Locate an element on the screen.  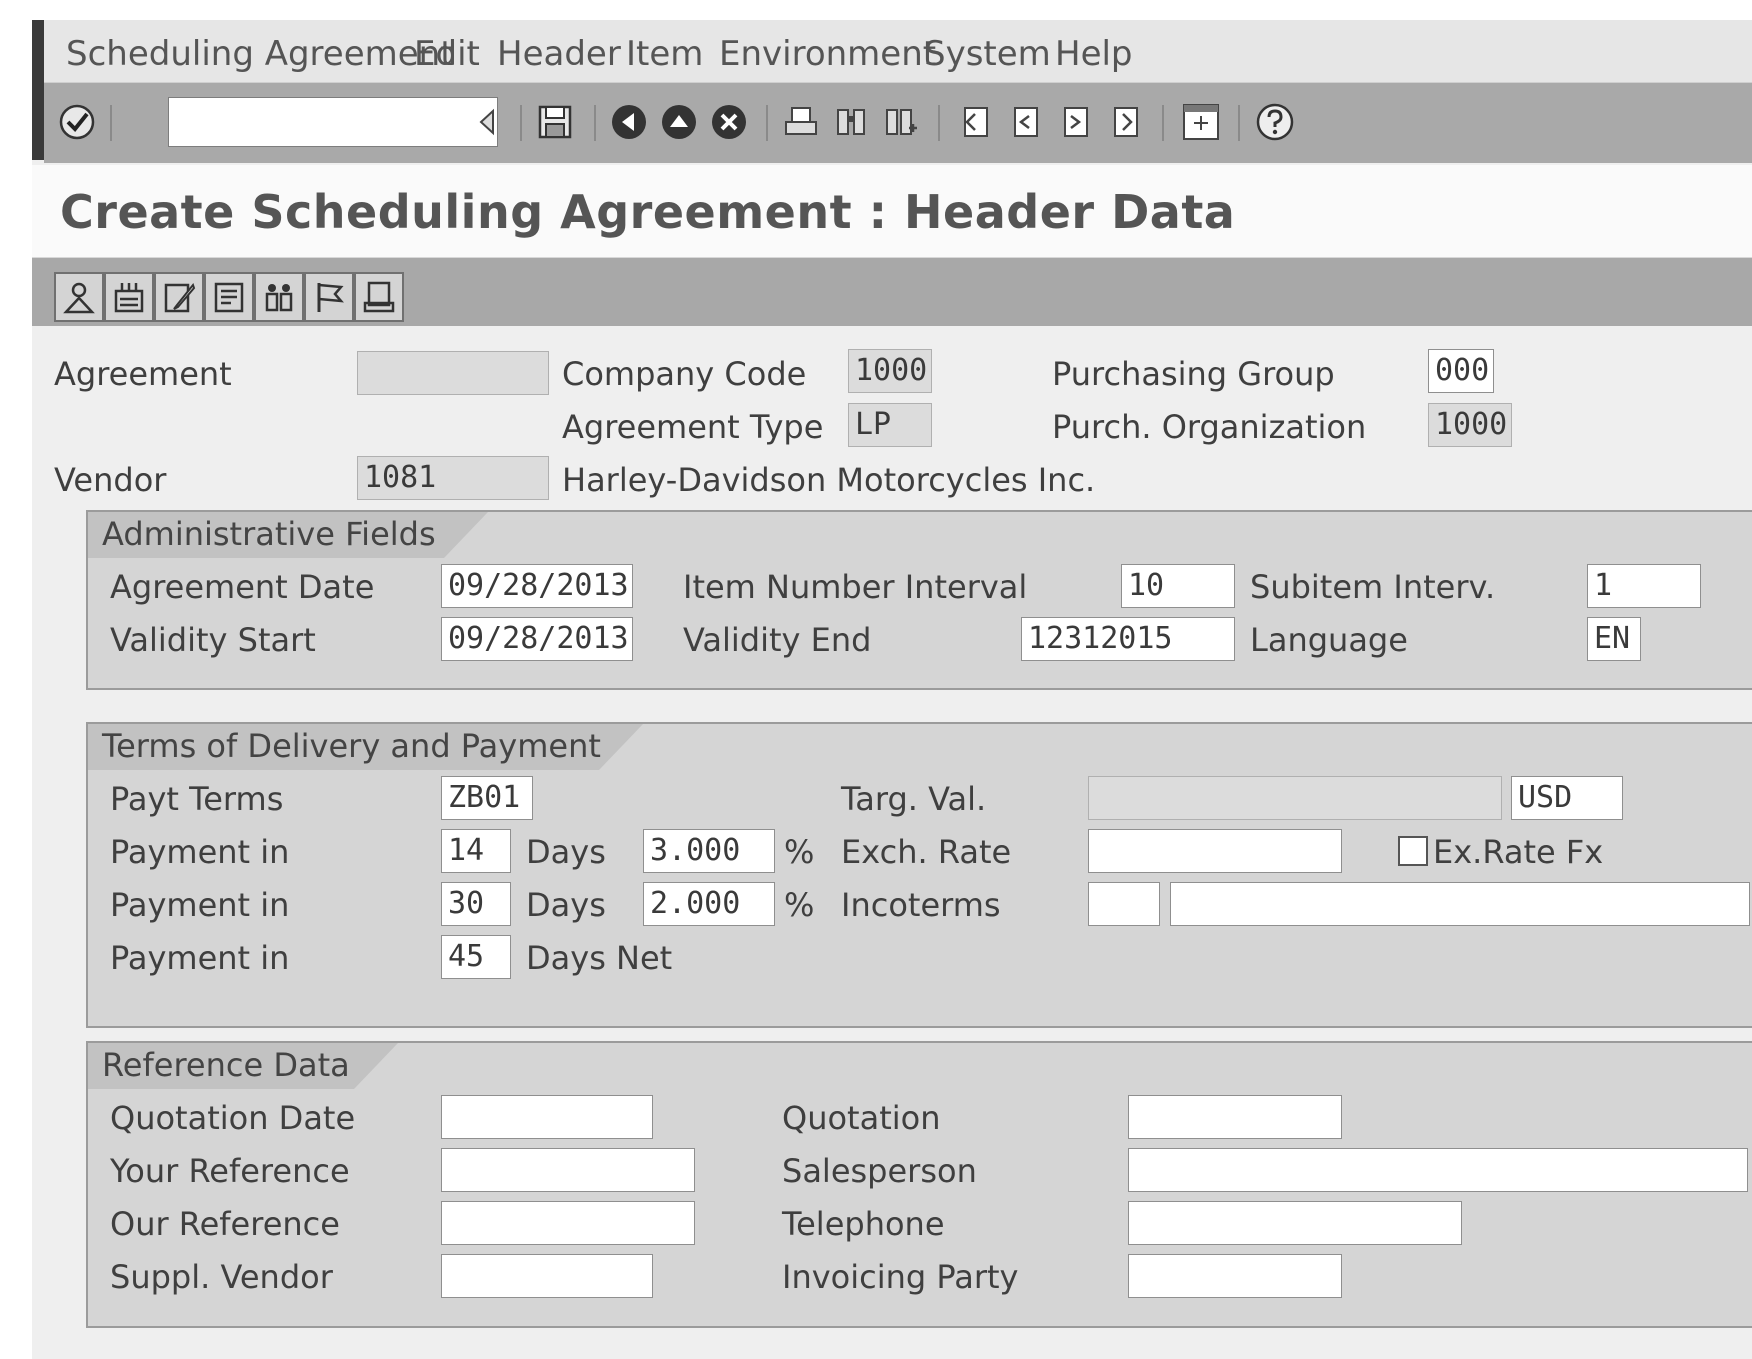
days-label: Days is located at coordinates (566, 852).